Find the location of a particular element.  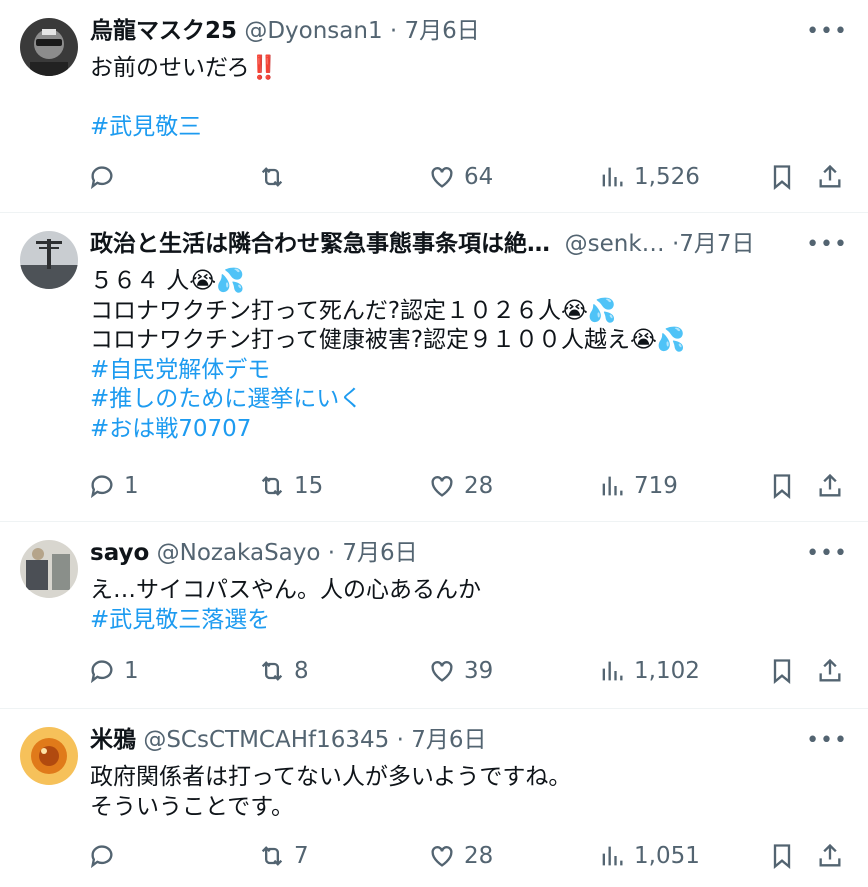

like-button: 39 is located at coordinates (460, 671).